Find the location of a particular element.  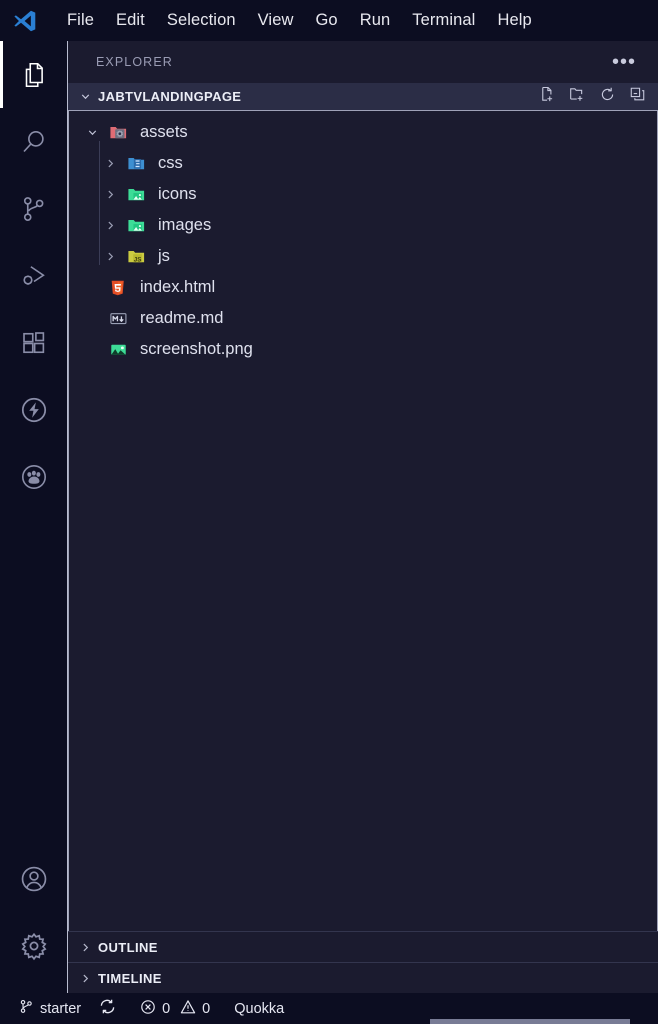

activity-item-extensions is located at coordinates (33, 342).